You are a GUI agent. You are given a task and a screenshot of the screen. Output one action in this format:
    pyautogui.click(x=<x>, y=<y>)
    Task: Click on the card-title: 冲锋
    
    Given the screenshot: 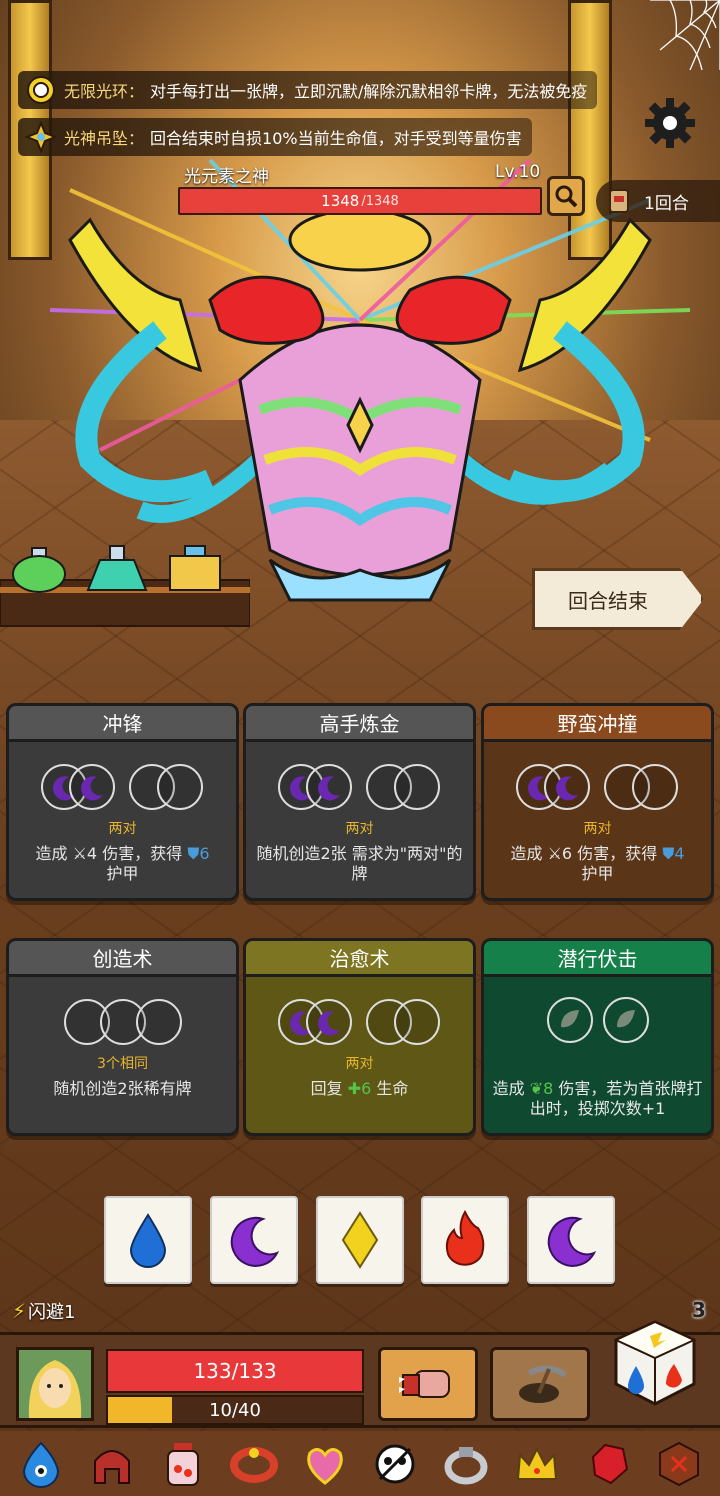 What is the action you would take?
    pyautogui.click(x=122, y=724)
    